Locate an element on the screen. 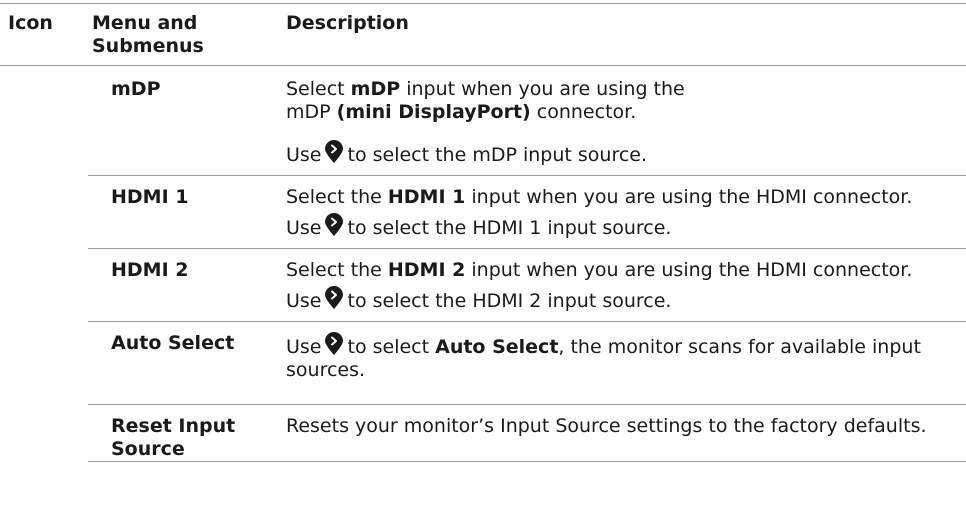 This screenshot has width=966, height=513. header-menu: Menu and Submenus is located at coordinates (184, 35).